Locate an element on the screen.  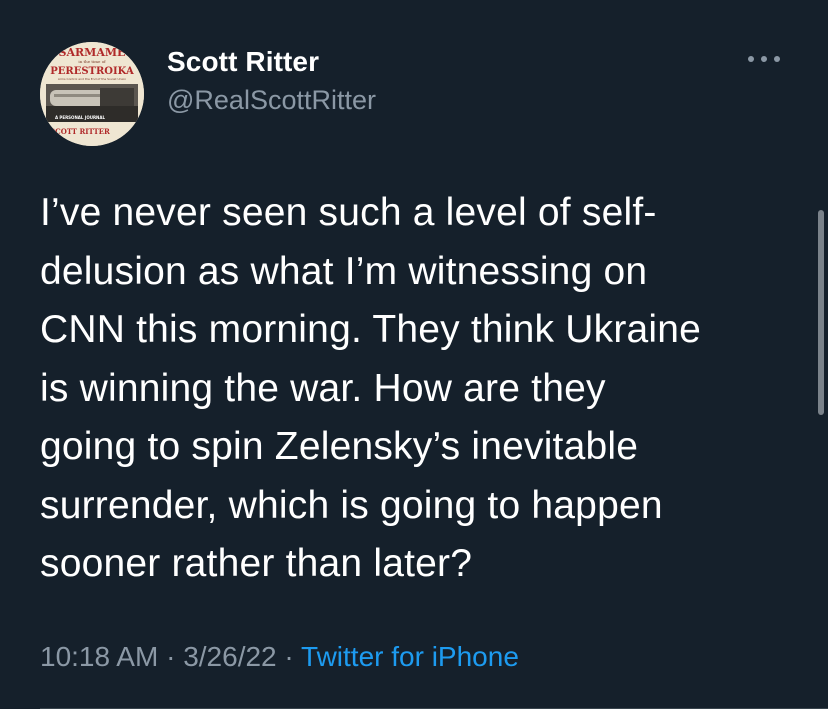
tweet-metadata: 10:18 AM · 3/26/22 · Twitter for iPhone is located at coordinates (279, 657).